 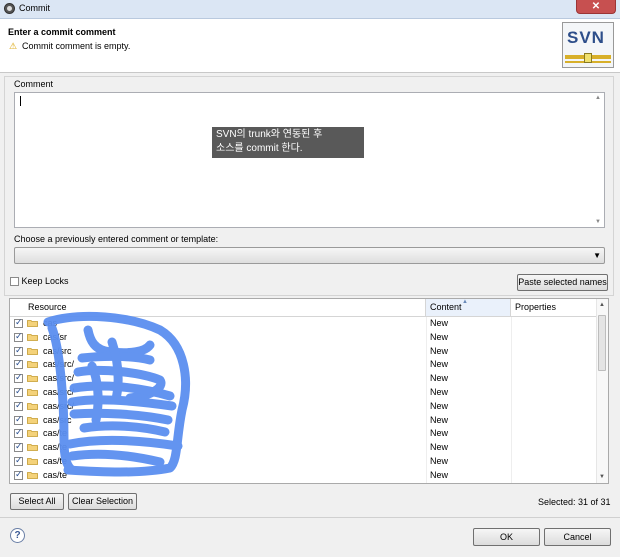 What do you see at coordinates (468, 307) in the screenshot?
I see `column-content: Content ▲` at bounding box center [468, 307].